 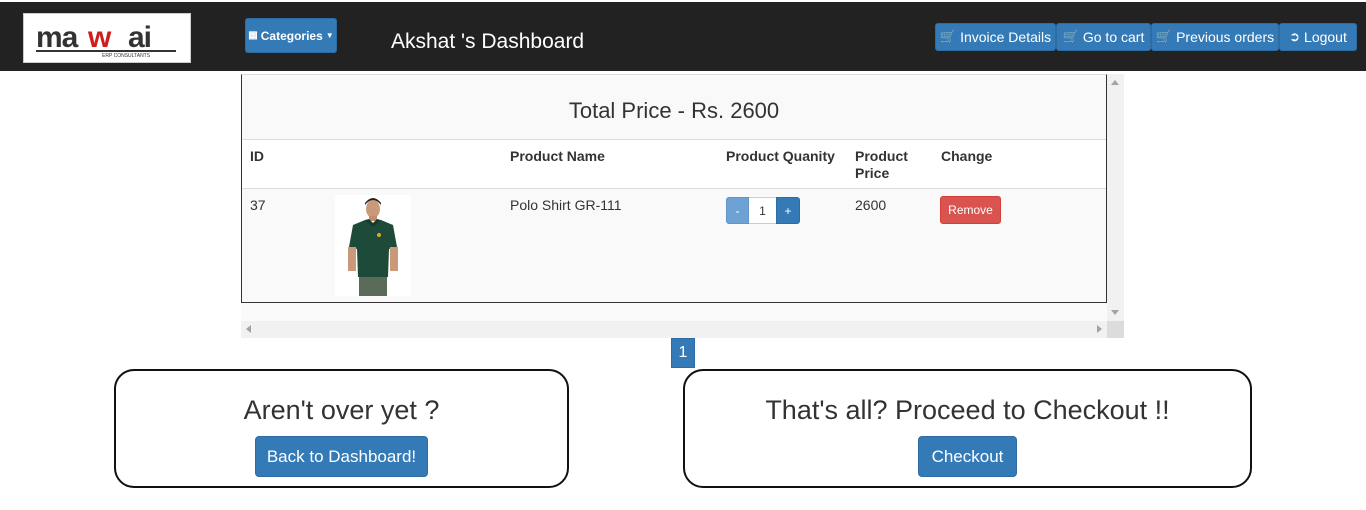 I want to click on header-product-price: Product Price, so click(x=881, y=165).